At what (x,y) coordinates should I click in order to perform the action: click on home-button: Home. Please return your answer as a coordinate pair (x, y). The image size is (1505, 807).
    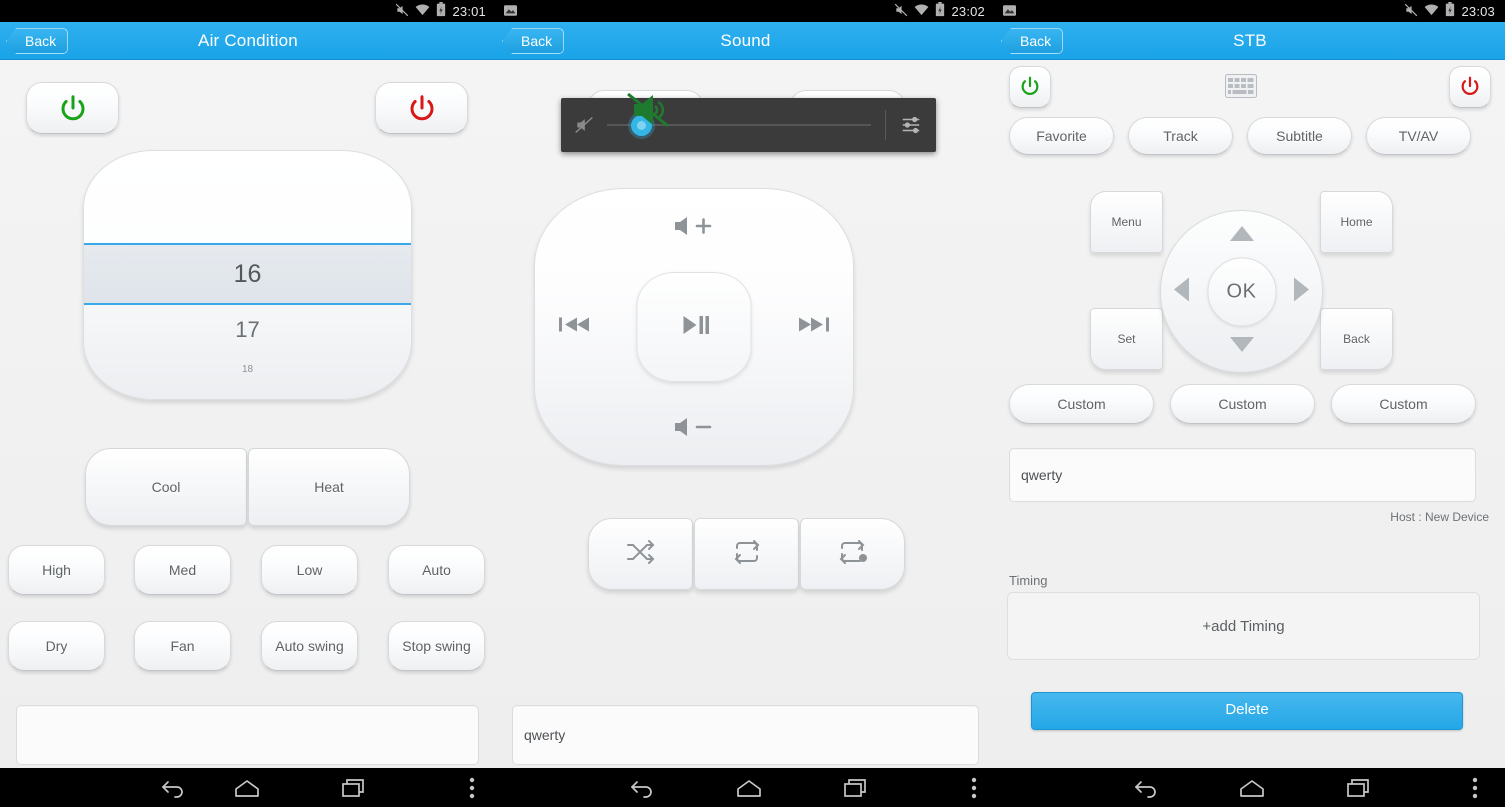
    Looking at the image, I should click on (1356, 222).